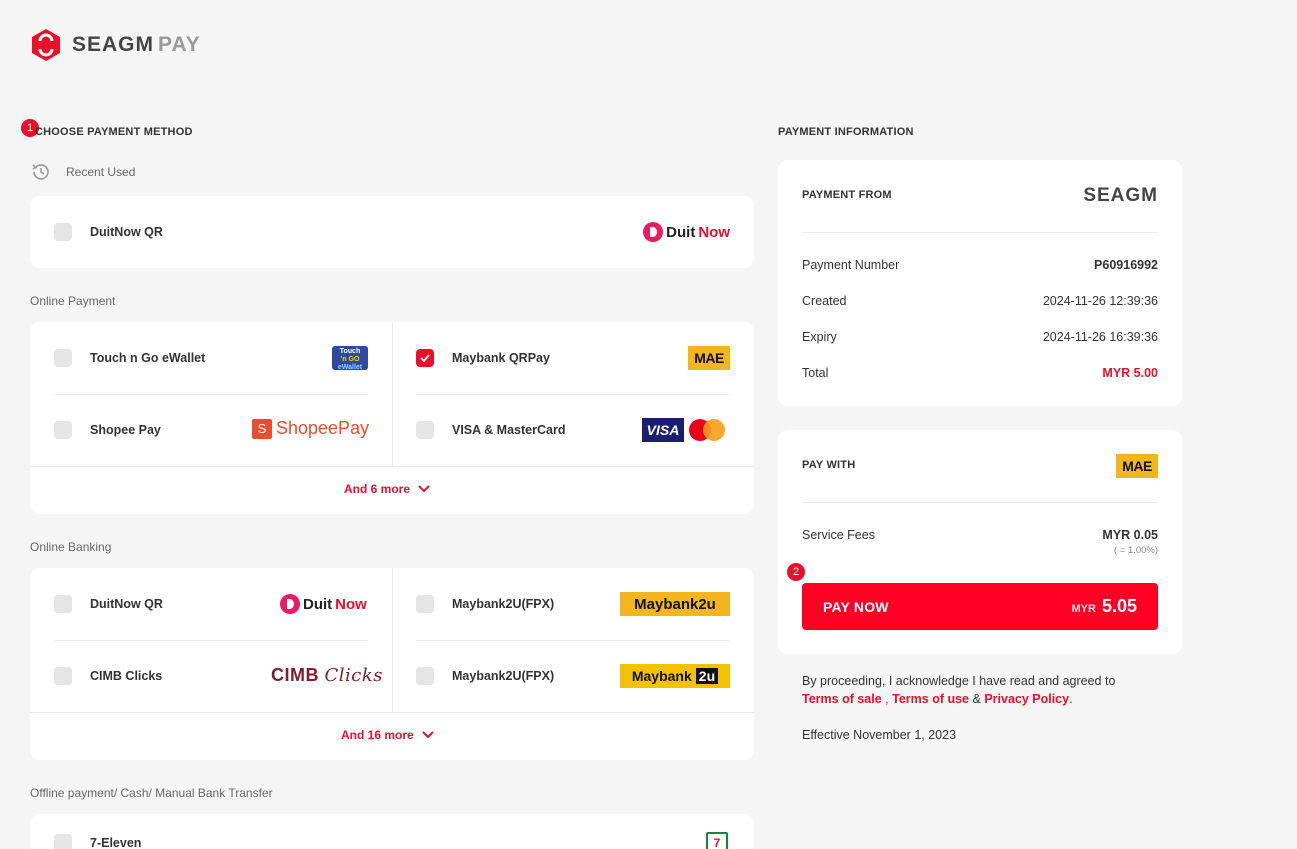 This screenshot has height=849, width=1297. Describe the element at coordinates (980, 373) in the screenshot. I see `total-row: Total MYR 5.00` at that location.